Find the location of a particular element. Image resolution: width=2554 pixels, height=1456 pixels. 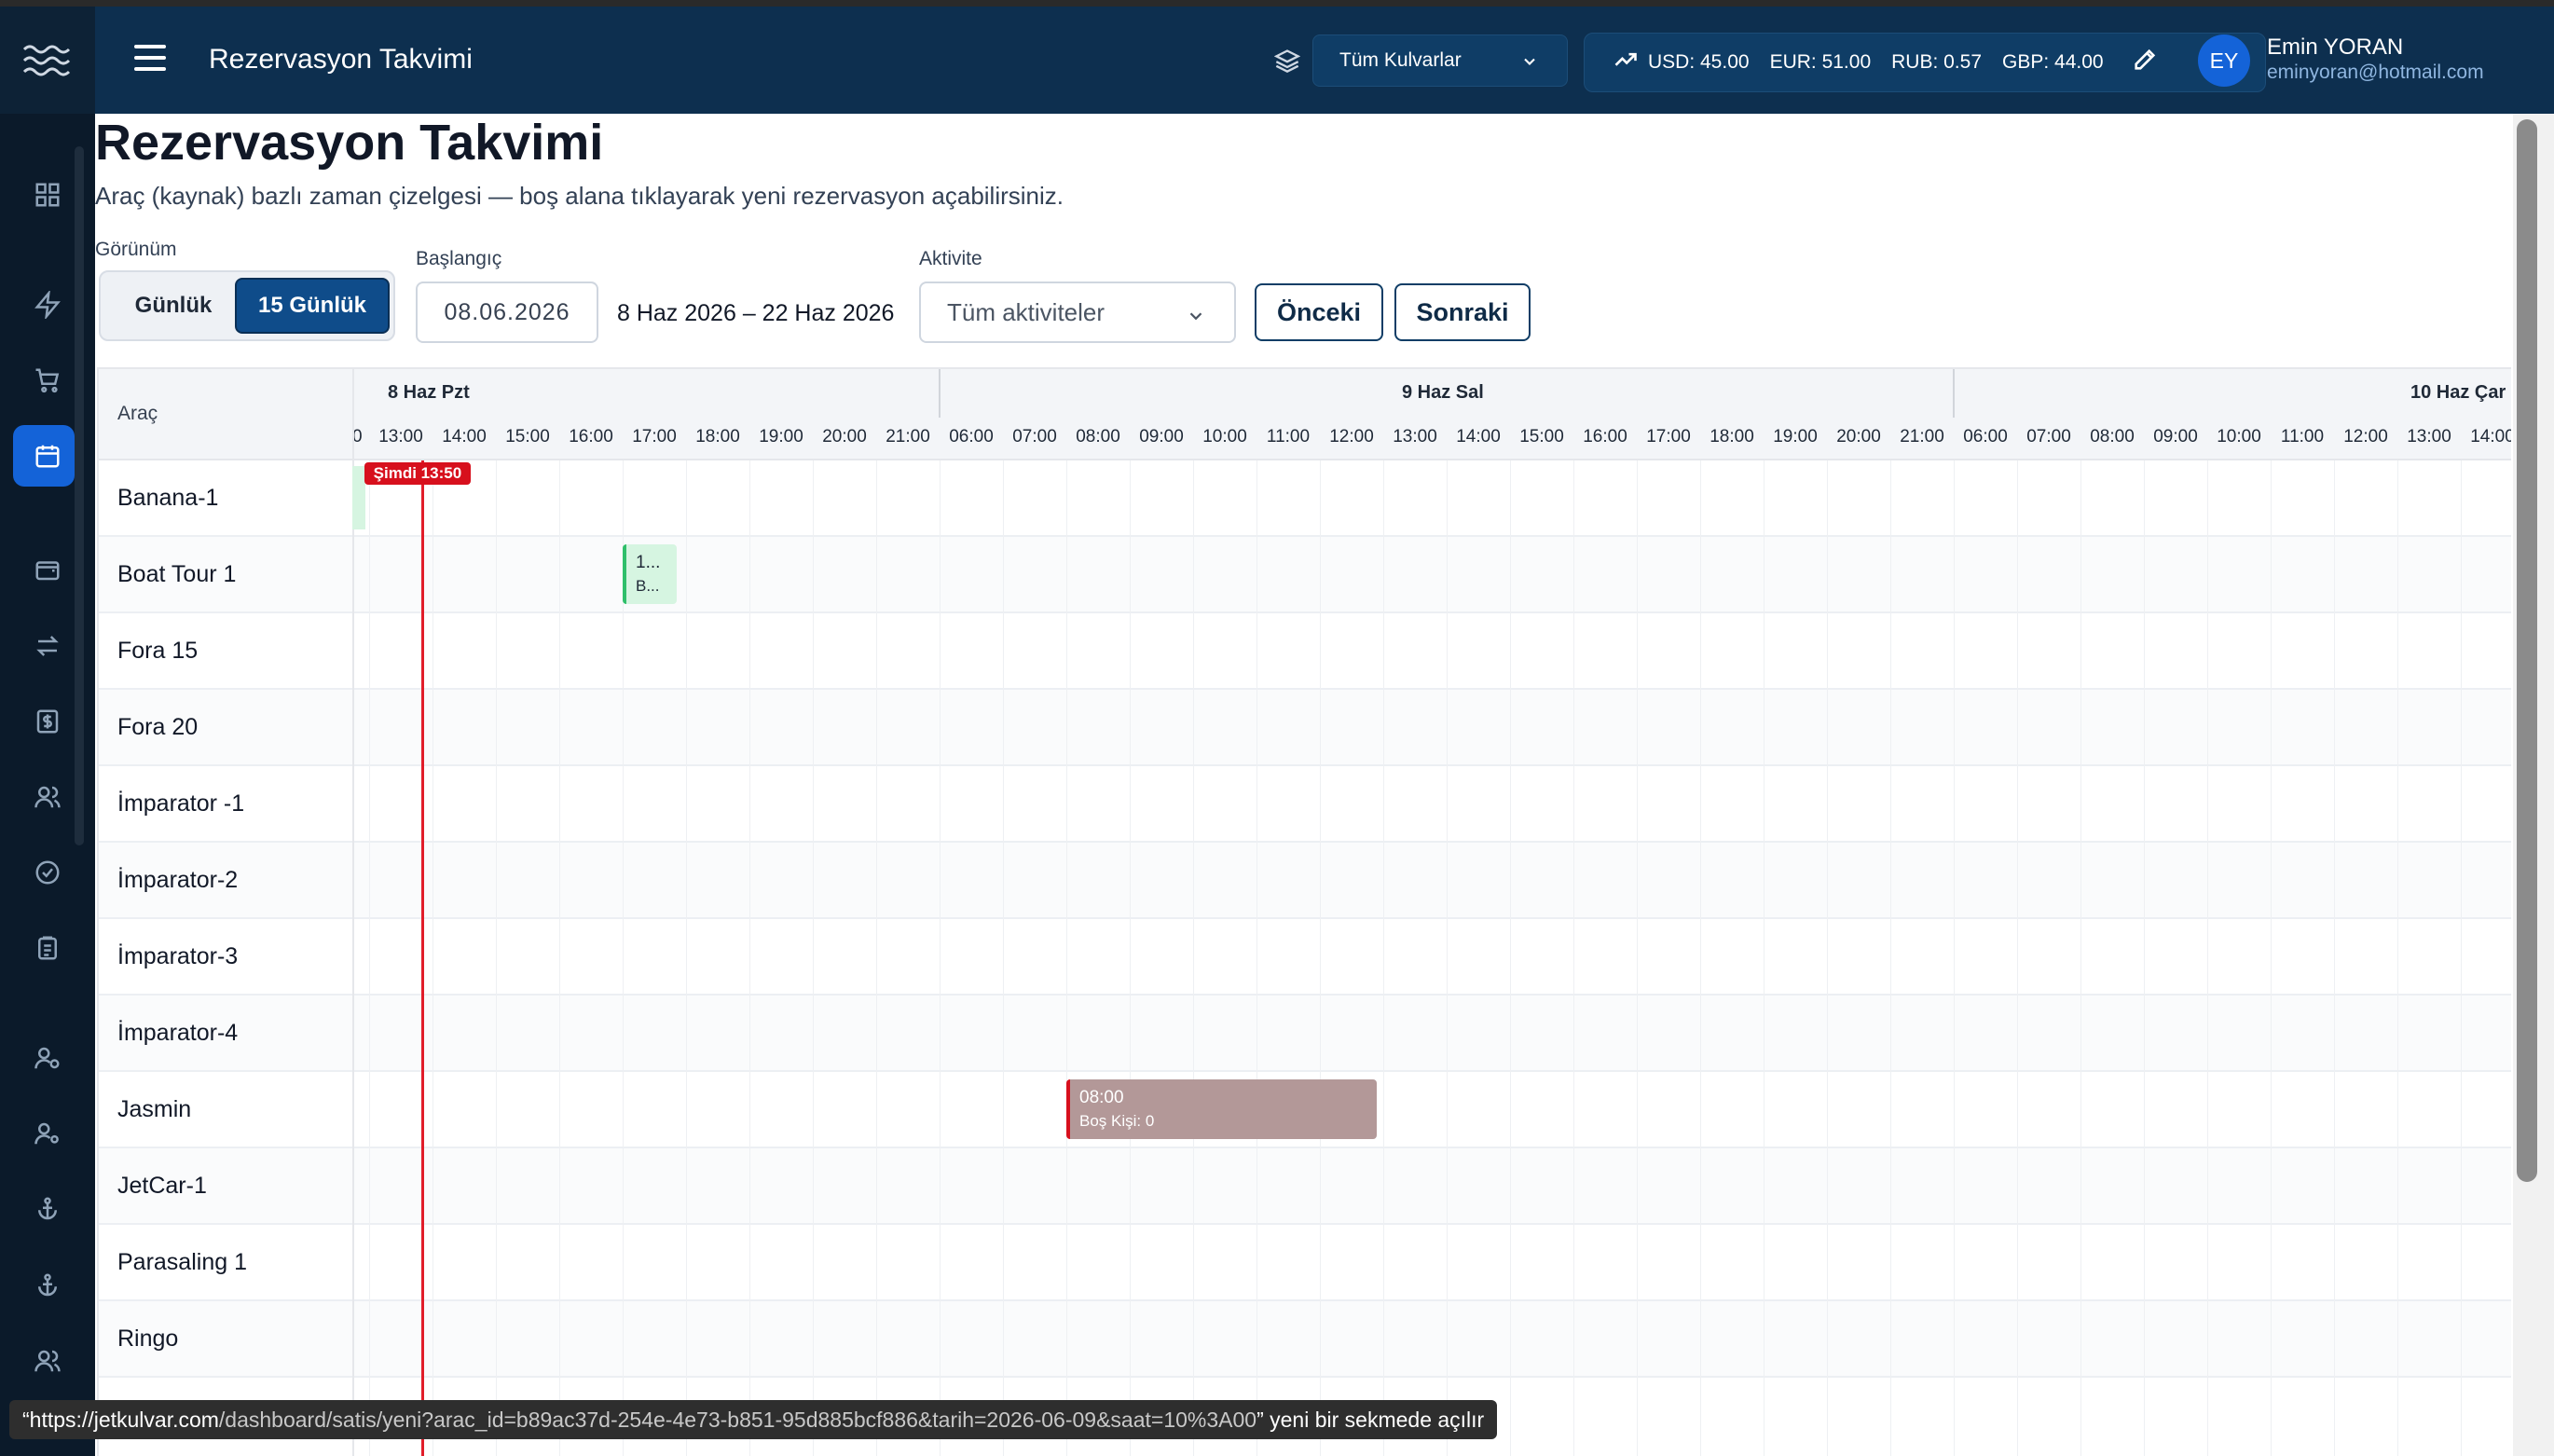

activity-select: Tüm aktiviteler is located at coordinates (1078, 312).